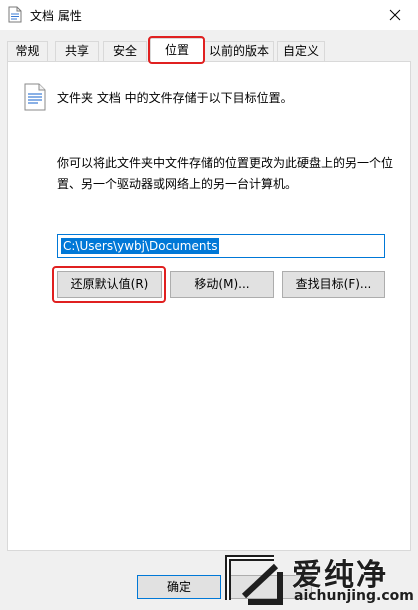 The width and height of the screenshot is (418, 610). Describe the element at coordinates (56, 16) in the screenshot. I see `window-title: 文档 属性` at that location.